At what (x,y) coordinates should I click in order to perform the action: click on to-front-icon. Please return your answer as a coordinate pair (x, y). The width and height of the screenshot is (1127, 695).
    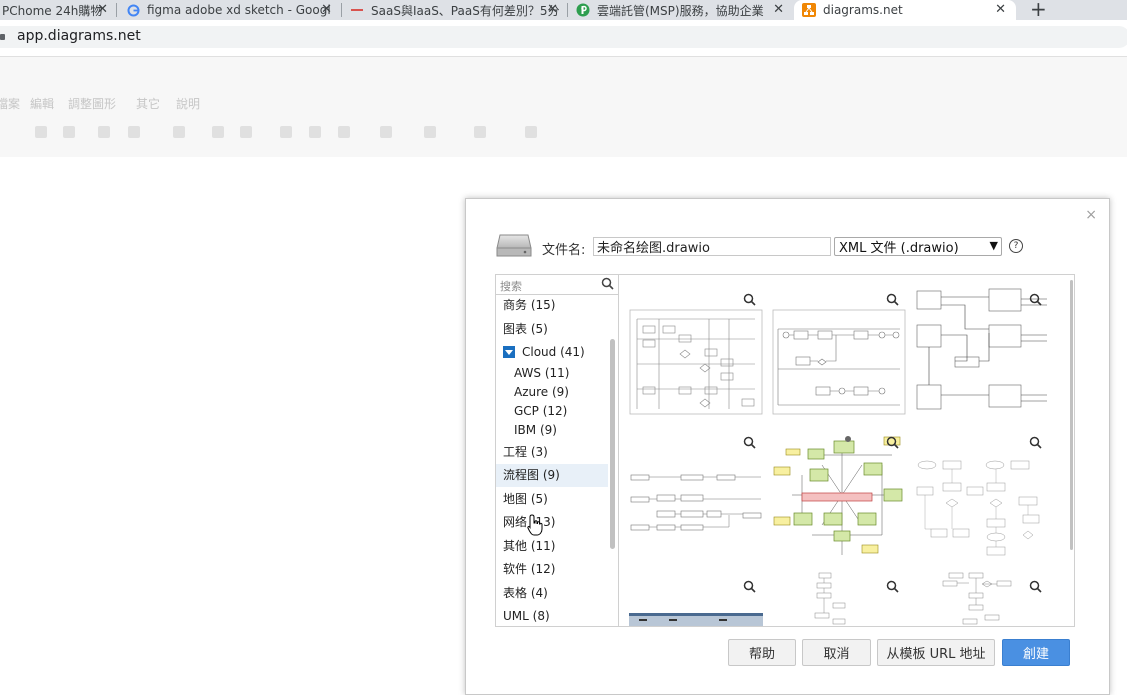
    Looking at the image, I should click on (218, 132).